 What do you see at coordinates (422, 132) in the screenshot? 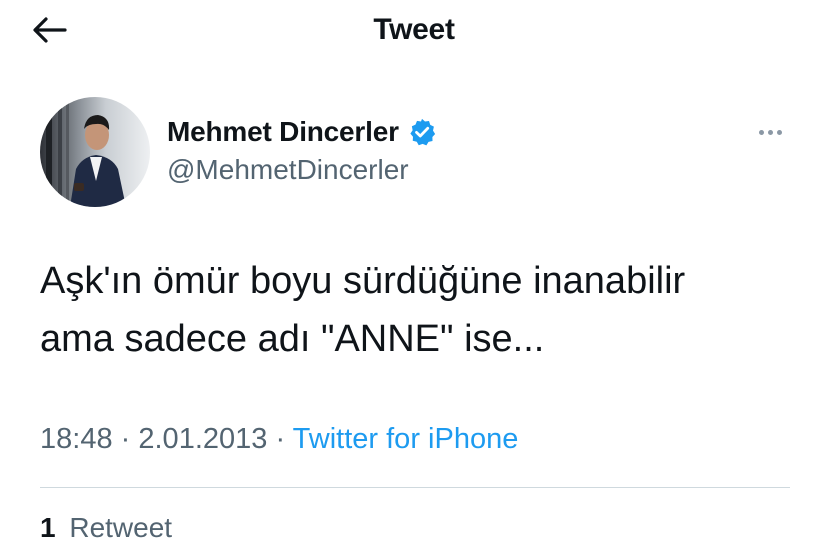
I see `verified-badge-icon` at bounding box center [422, 132].